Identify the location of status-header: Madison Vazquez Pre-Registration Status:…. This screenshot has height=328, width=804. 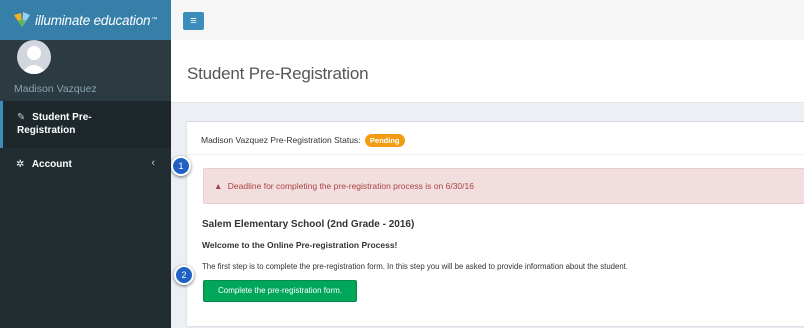
(495, 138).